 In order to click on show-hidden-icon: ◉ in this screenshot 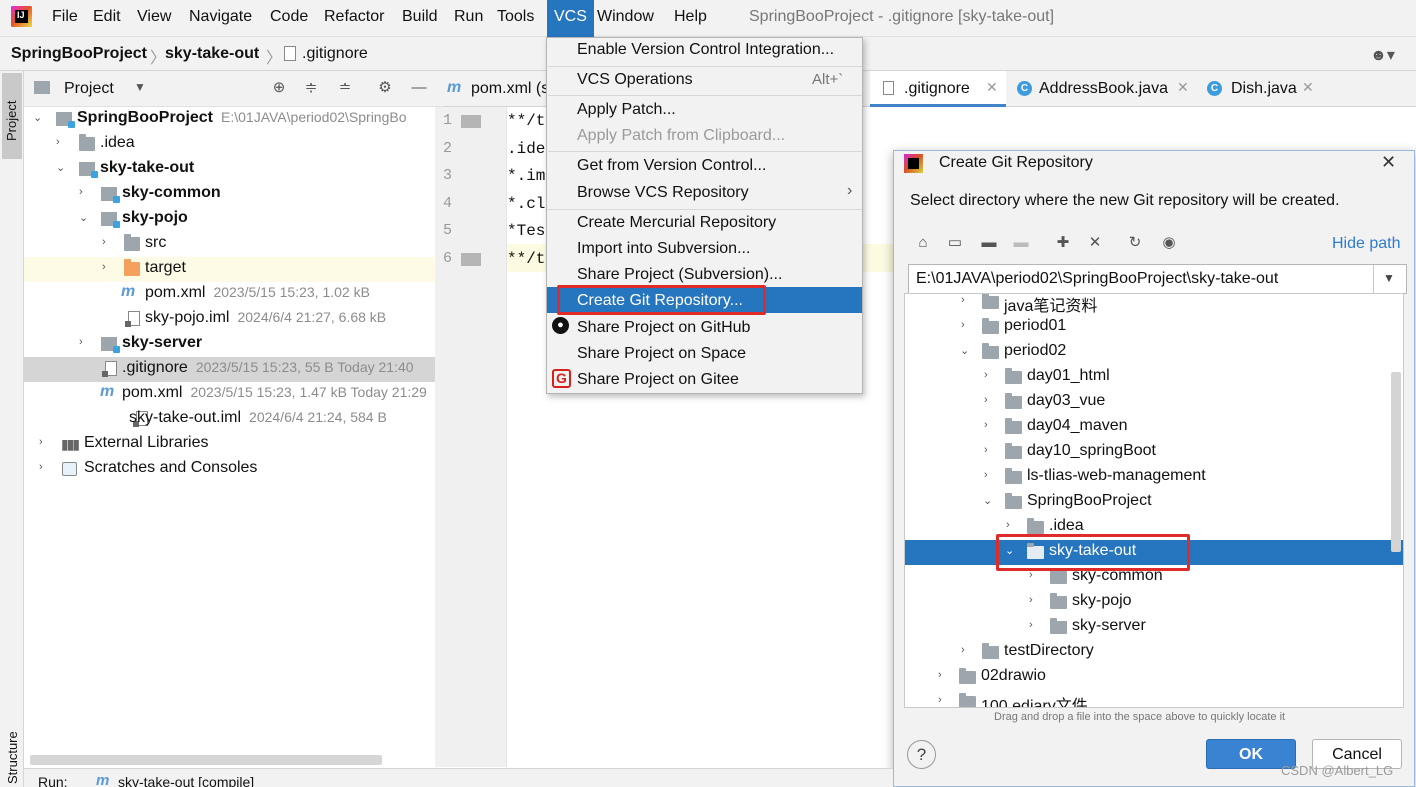, I will do `click(1169, 243)`.